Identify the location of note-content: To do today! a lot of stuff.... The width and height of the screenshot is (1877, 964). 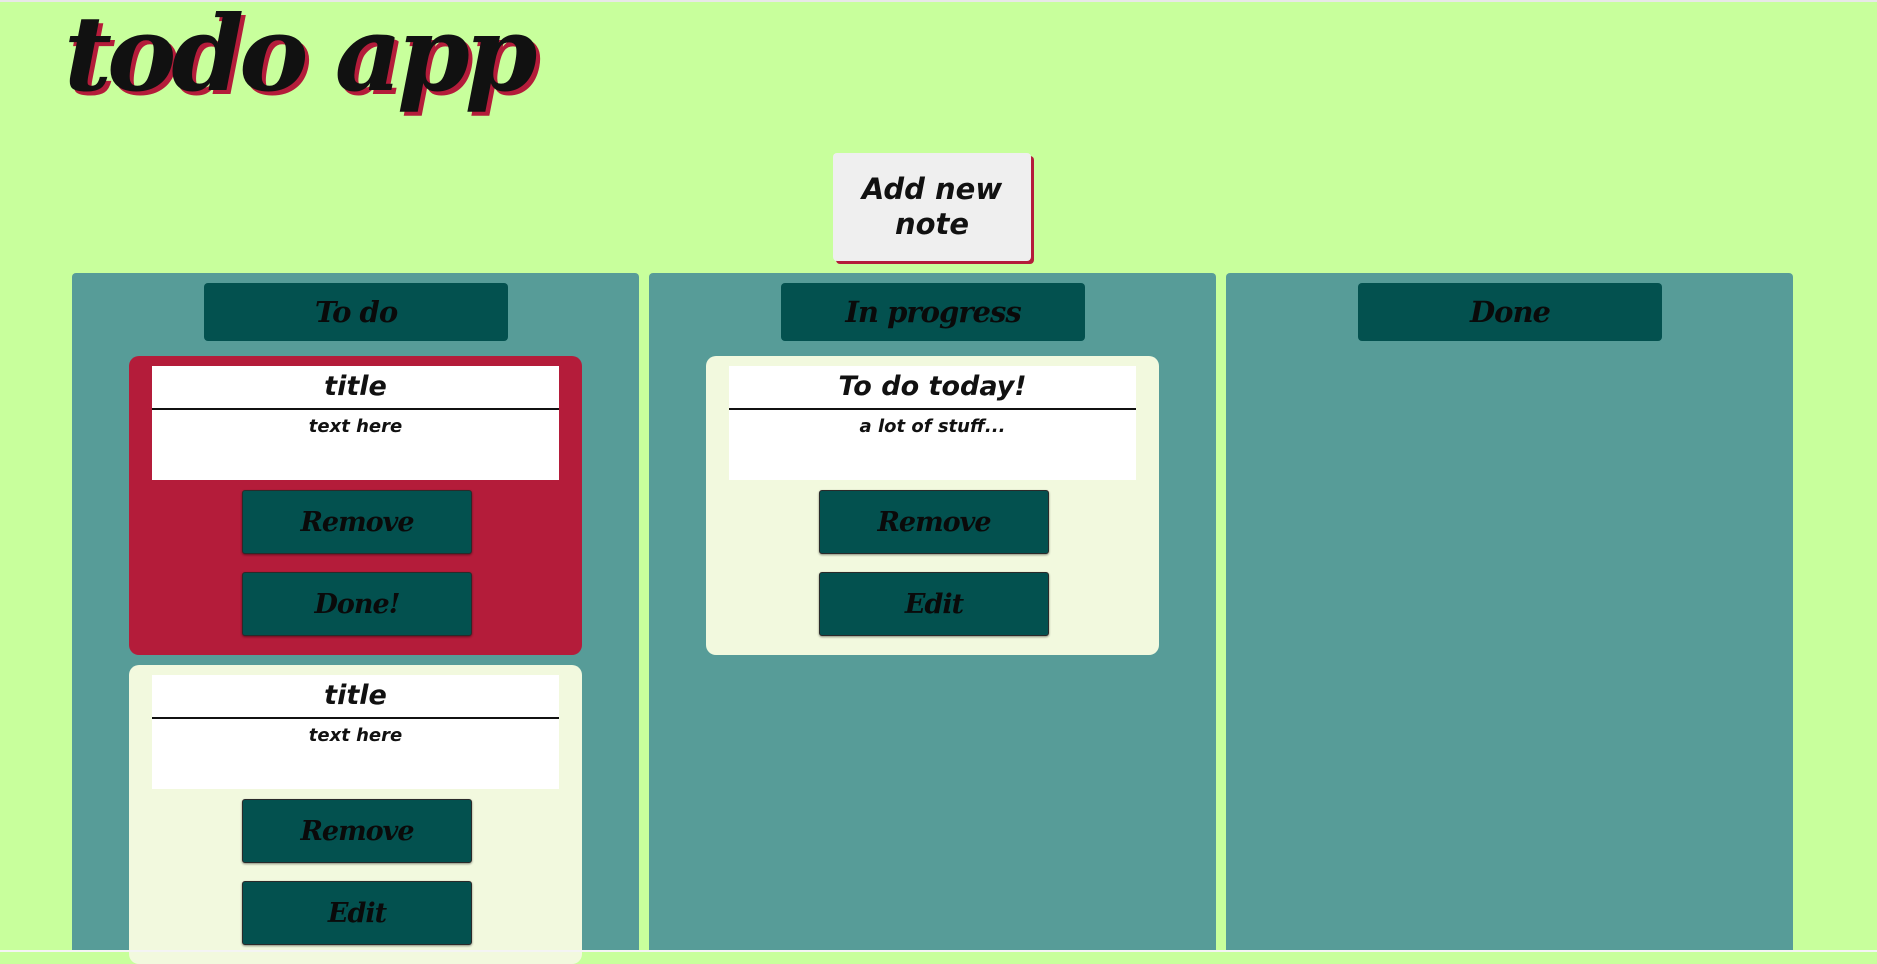
(932, 423).